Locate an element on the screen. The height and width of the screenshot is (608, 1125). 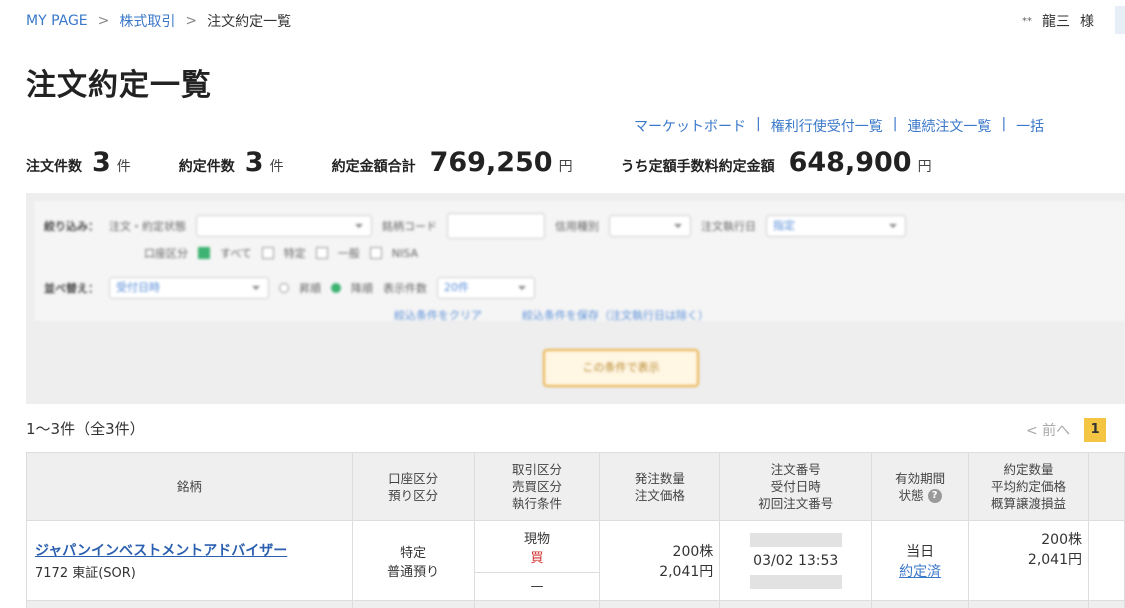
date-select: 指定 is located at coordinates (836, 226).